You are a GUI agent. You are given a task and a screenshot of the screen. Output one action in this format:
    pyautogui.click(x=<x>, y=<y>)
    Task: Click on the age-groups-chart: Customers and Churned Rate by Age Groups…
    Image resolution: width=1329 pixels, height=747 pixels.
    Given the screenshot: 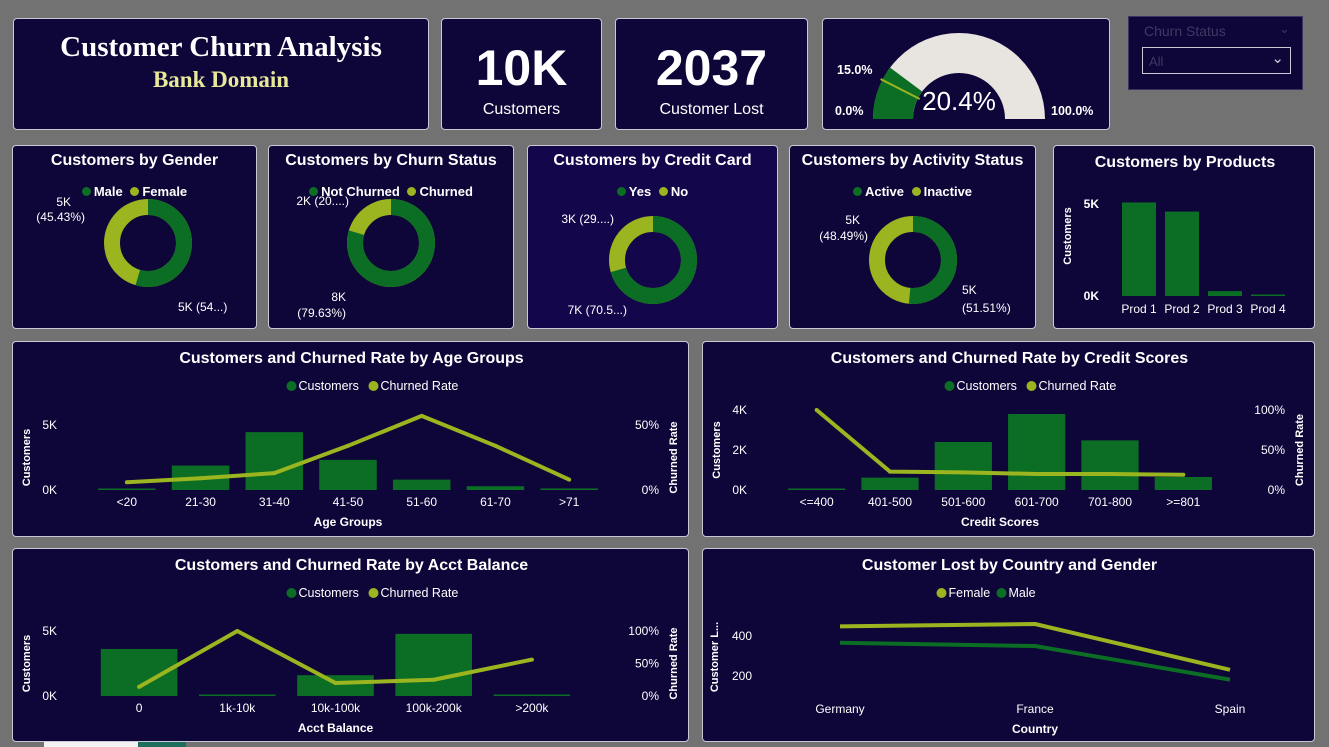 What is the action you would take?
    pyautogui.click(x=350, y=439)
    